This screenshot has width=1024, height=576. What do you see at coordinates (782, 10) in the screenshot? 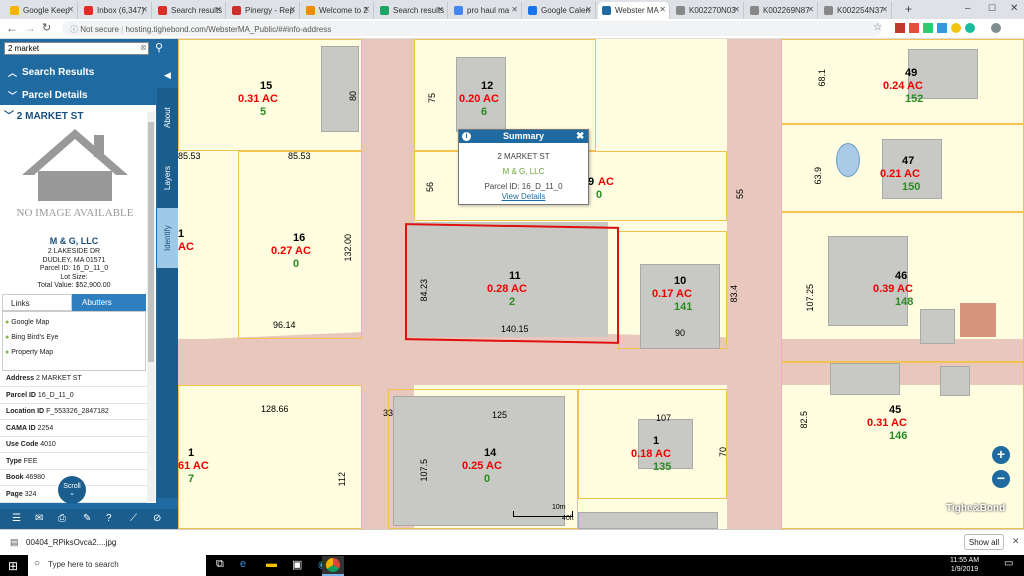
I see `browser-tab: K002269N87 ✕` at bounding box center [782, 10].